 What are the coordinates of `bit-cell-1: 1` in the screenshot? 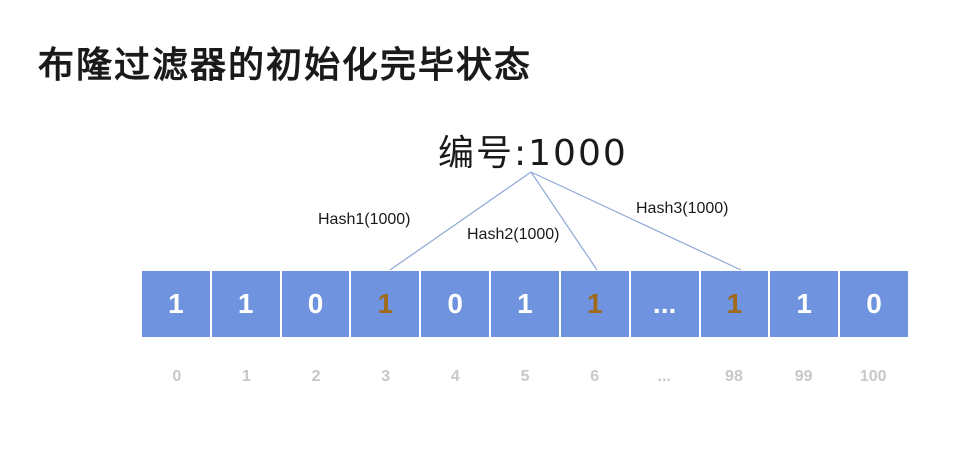 It's located at (246, 304).